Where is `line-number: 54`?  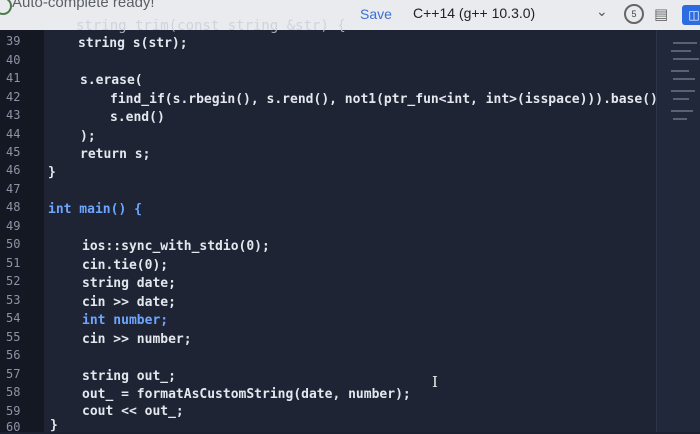 line-number: 54 is located at coordinates (13, 318).